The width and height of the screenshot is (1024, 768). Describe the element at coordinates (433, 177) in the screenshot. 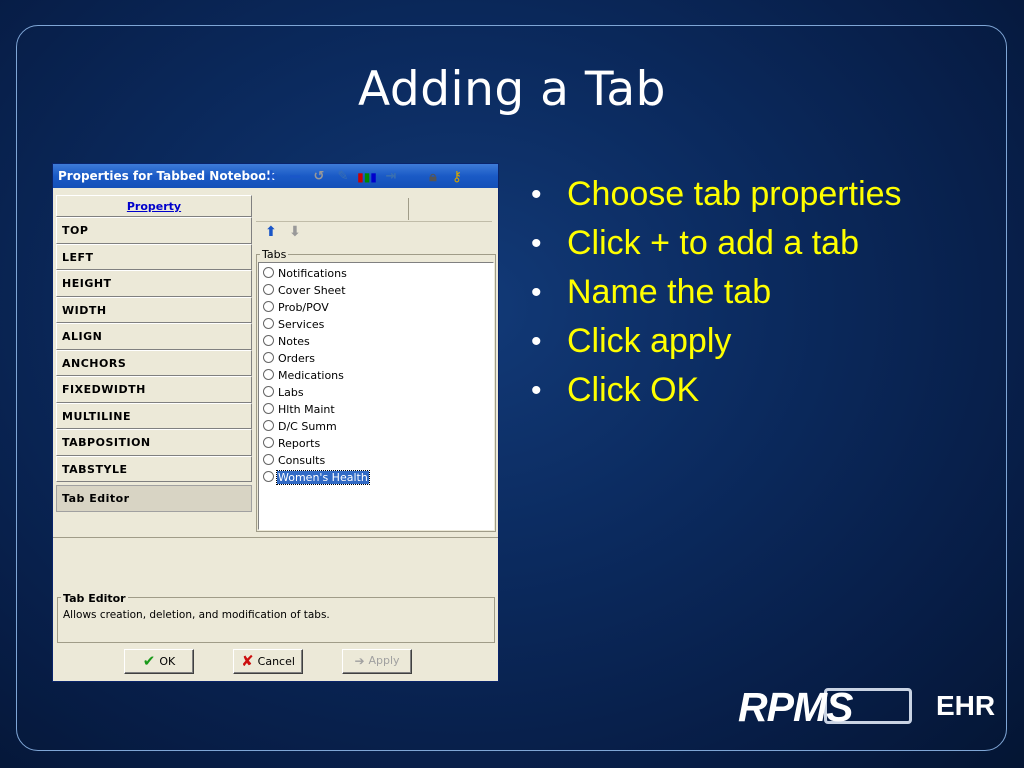

I see `lock-icon: 🔒︎` at that location.